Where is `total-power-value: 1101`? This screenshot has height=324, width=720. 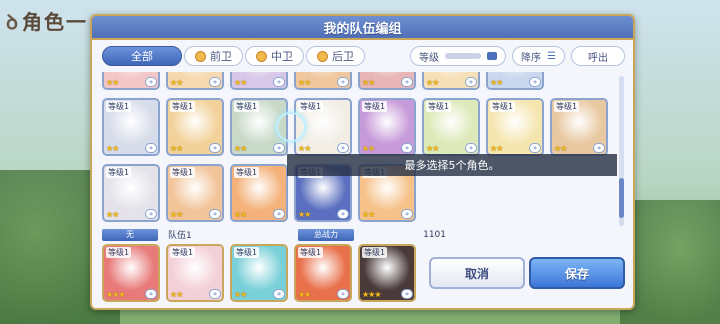
total-power-value: 1101 is located at coordinates (434, 234).